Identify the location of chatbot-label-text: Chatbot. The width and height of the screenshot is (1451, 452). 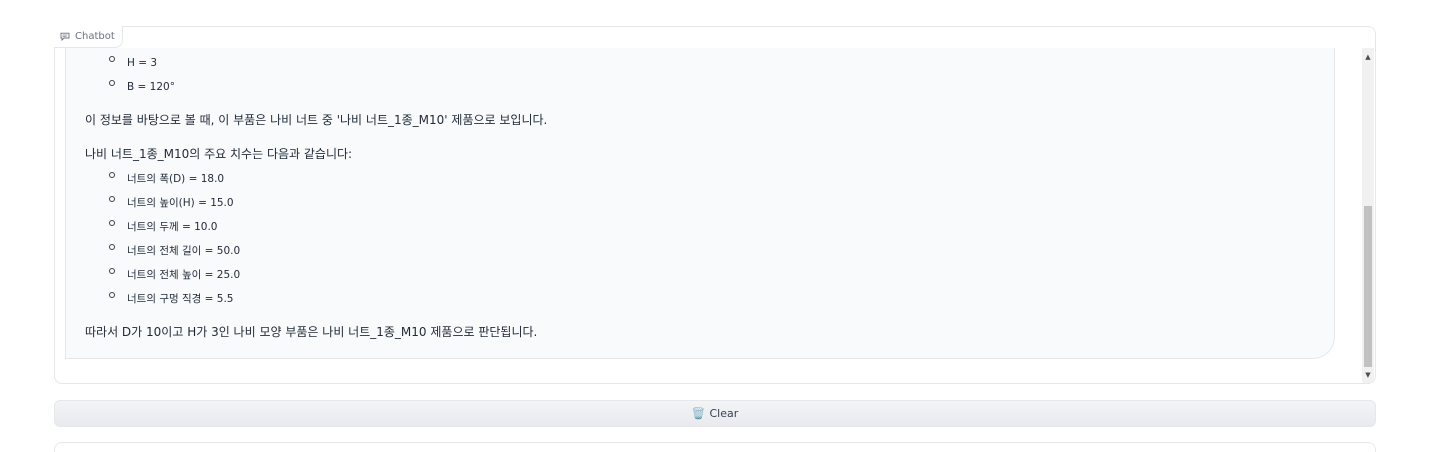
(95, 36).